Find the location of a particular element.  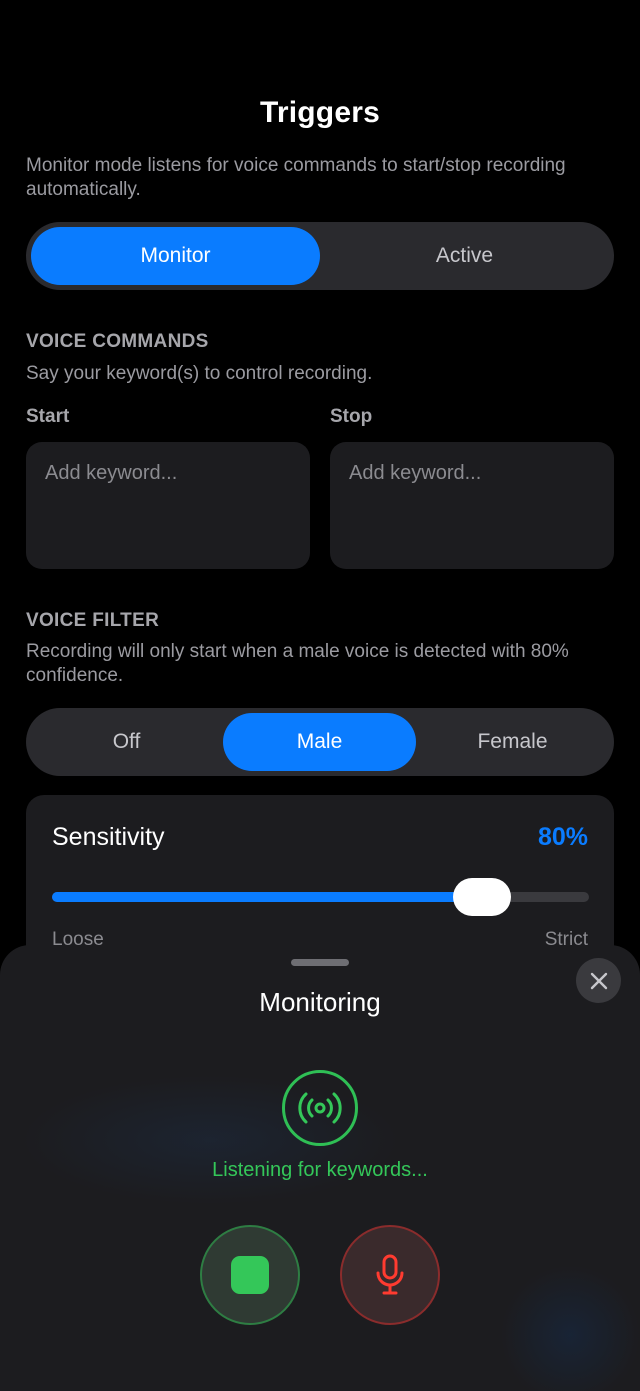

microphone-icon is located at coordinates (390, 1274).